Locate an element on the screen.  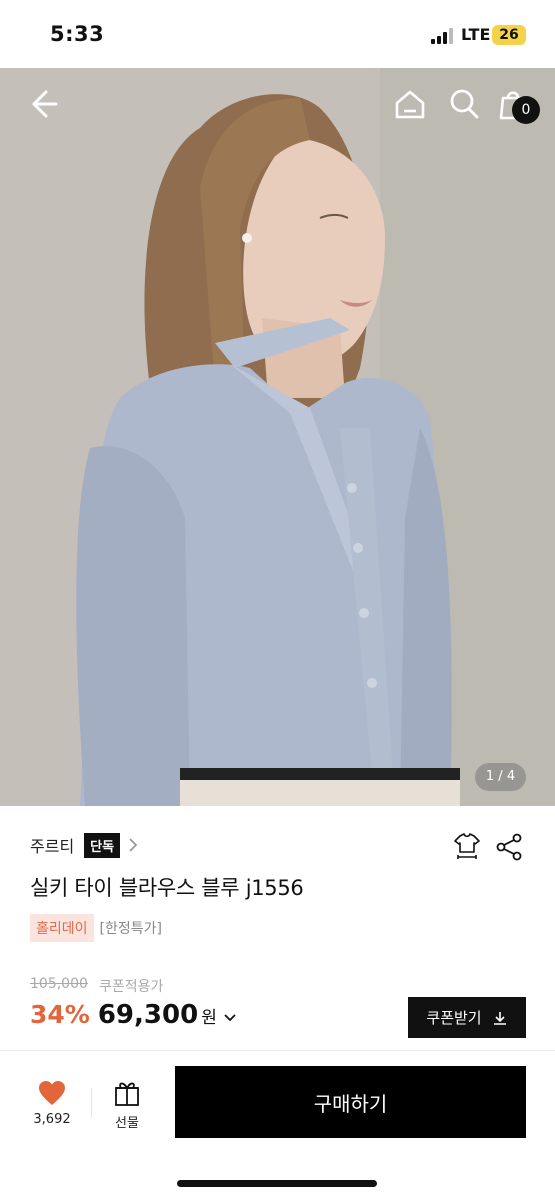
brand-name: 주르티 is located at coordinates (52, 845).